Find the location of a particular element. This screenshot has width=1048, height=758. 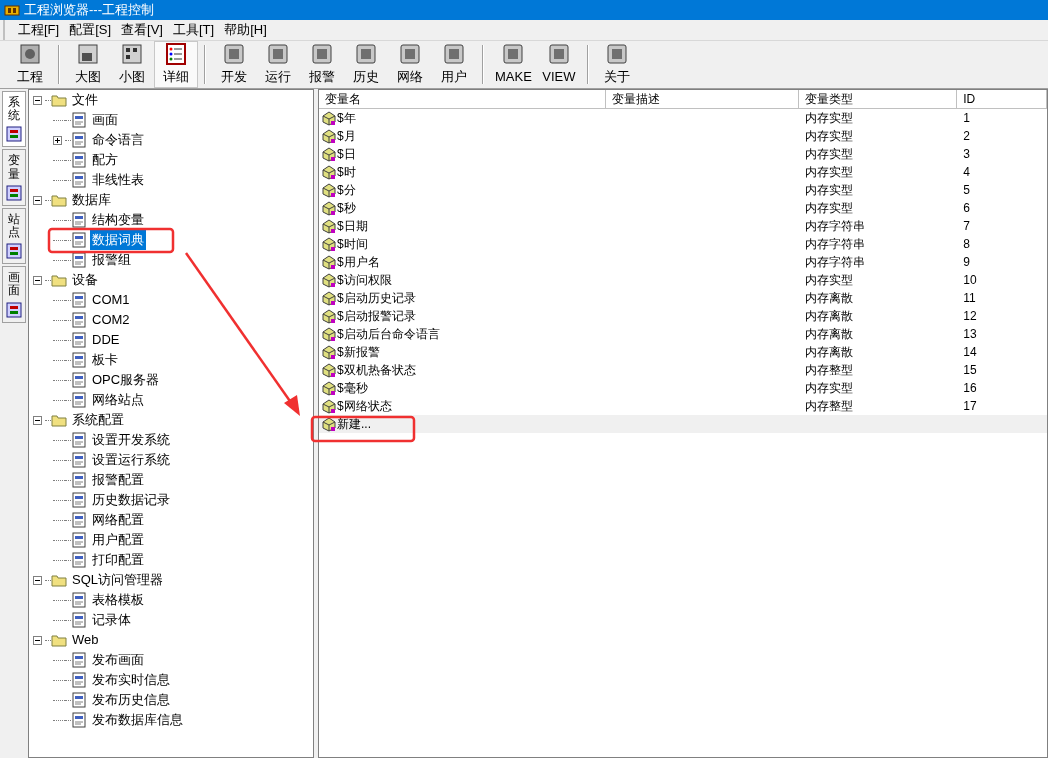

column-header: 变量类型 is located at coordinates (878, 99).